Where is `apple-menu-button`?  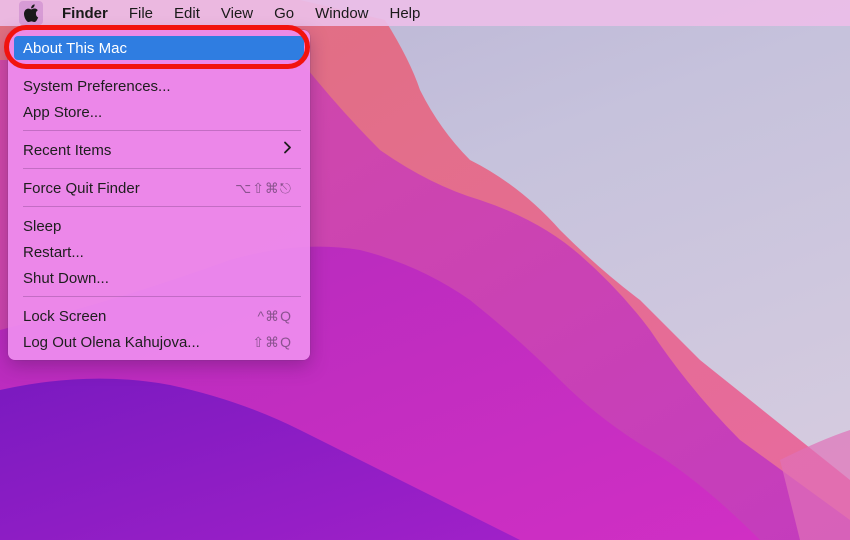 apple-menu-button is located at coordinates (31, 13).